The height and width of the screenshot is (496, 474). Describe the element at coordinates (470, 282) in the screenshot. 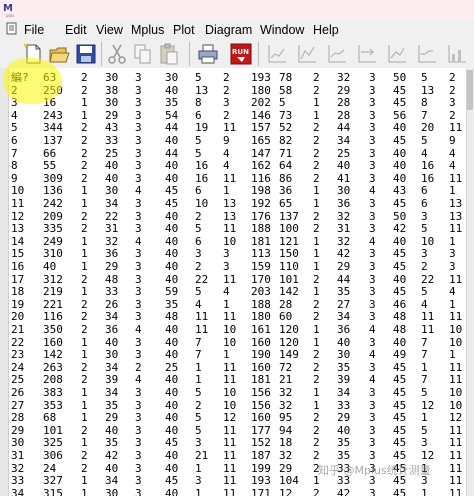

I see `vertical-scrollbar` at that location.